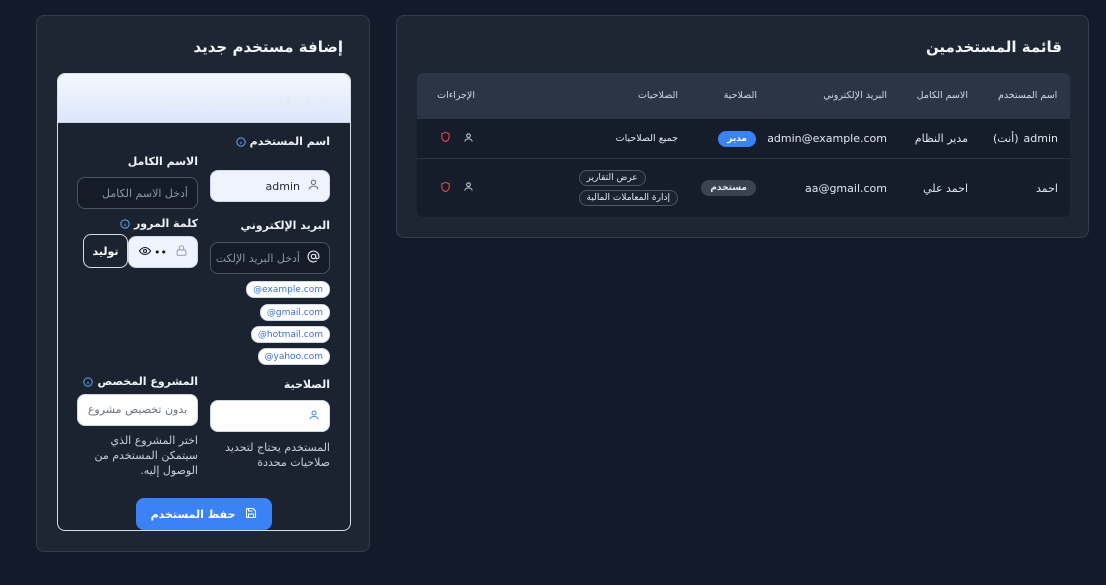  I want to click on save-user-button: حفظ المستخدم, so click(204, 514).